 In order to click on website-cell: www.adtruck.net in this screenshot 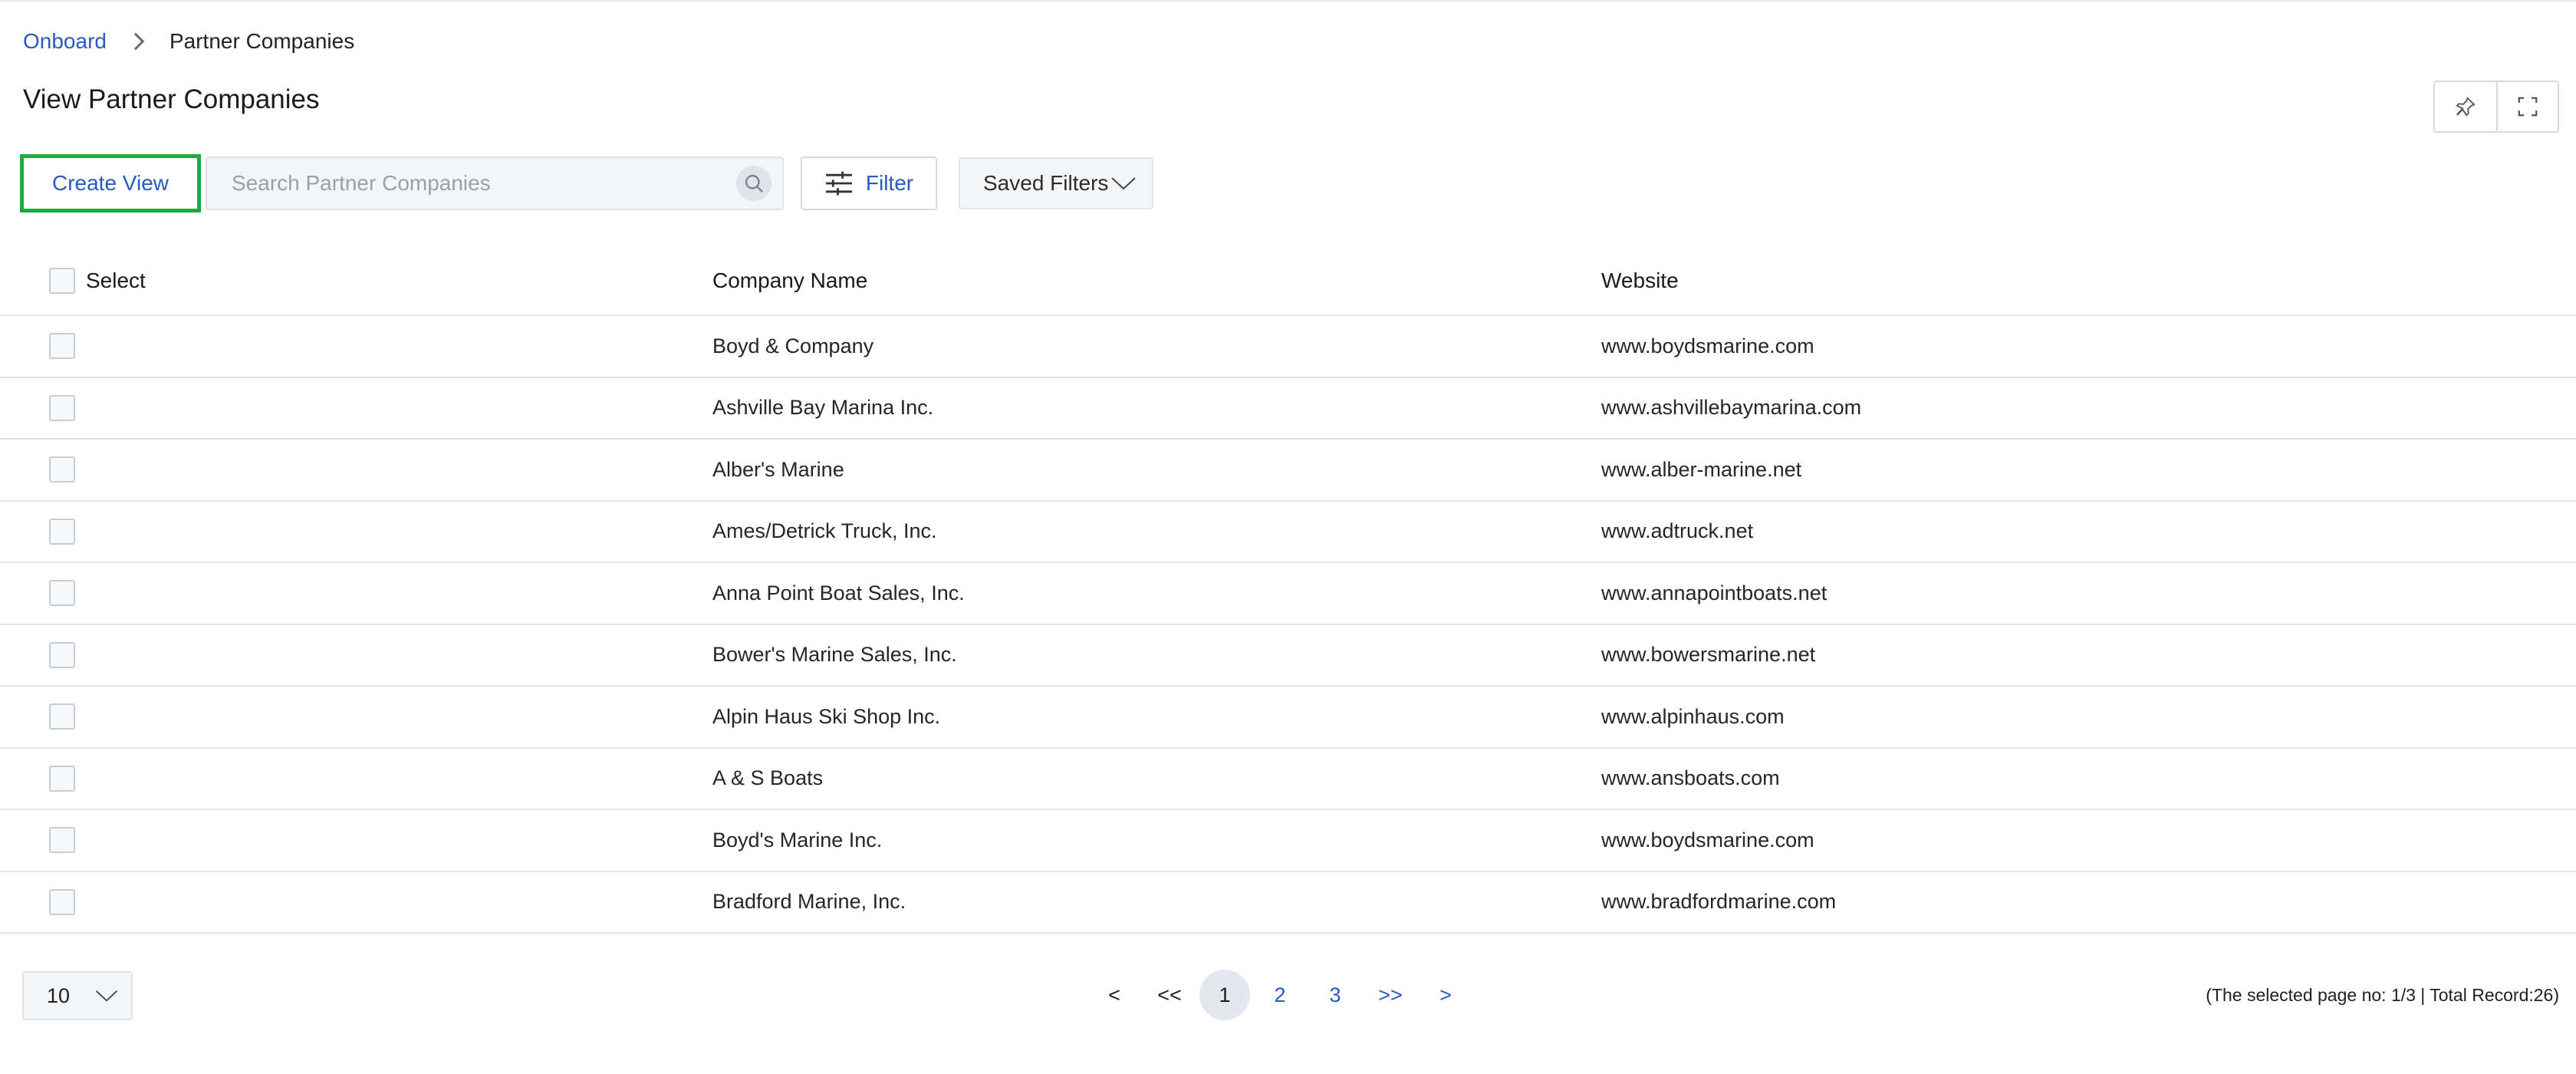, I will do `click(1677, 531)`.